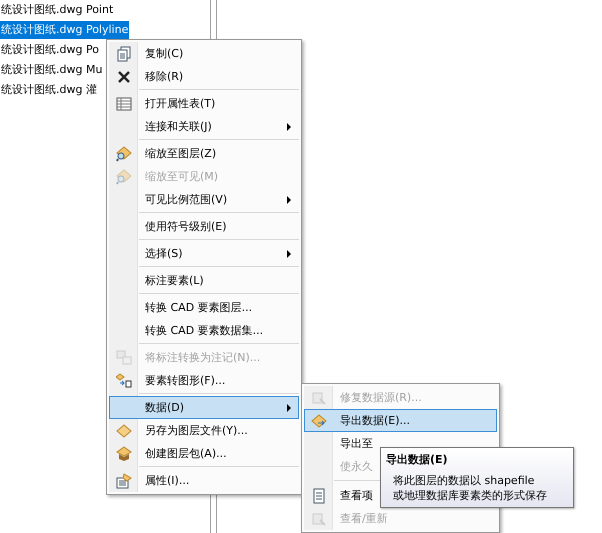 Image resolution: width=602 pixels, height=533 pixels. What do you see at coordinates (417, 459) in the screenshot?
I see `tooltip-title: 导出数据(E)` at bounding box center [417, 459].